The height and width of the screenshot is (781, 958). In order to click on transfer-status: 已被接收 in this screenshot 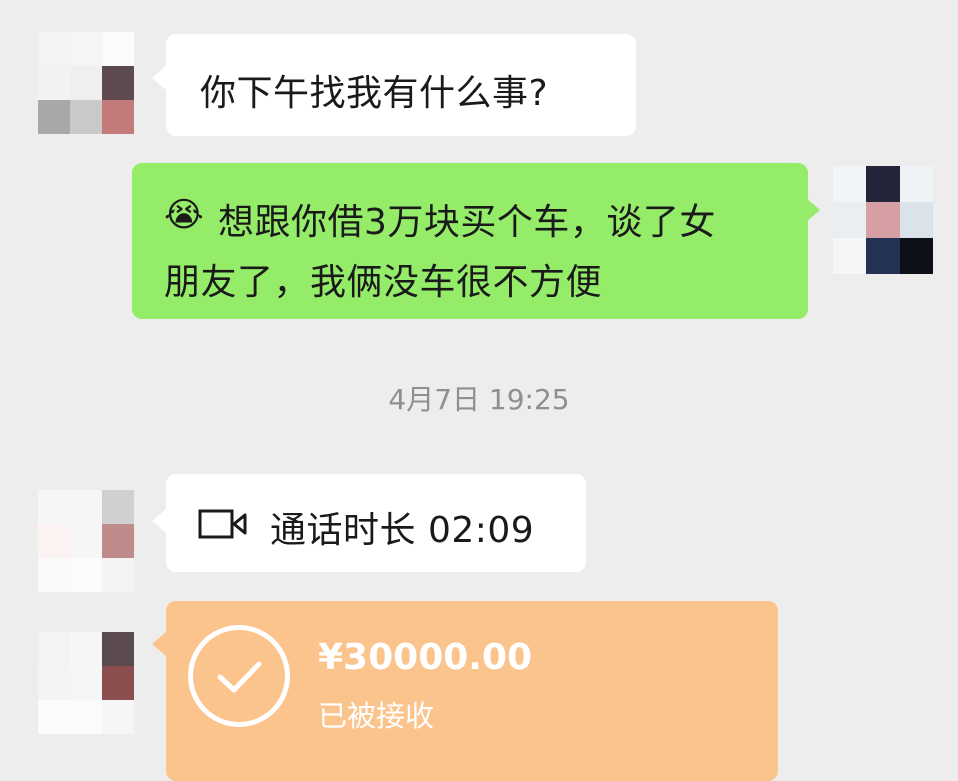, I will do `click(376, 716)`.